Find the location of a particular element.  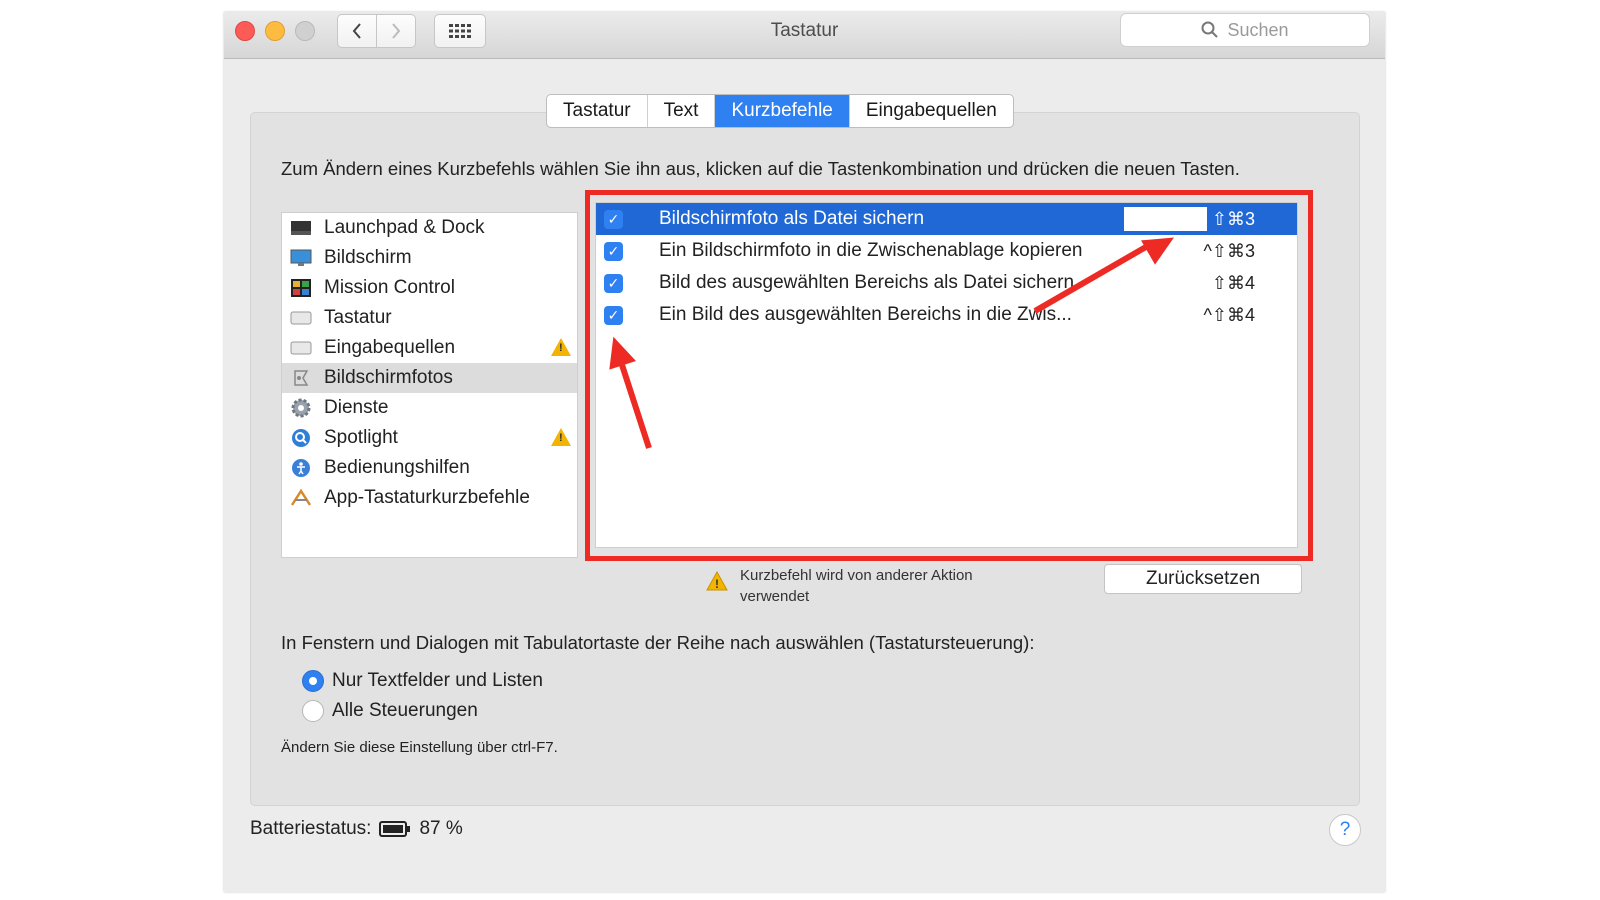

battery-status: Batteriestatus: 87 % is located at coordinates (356, 829).